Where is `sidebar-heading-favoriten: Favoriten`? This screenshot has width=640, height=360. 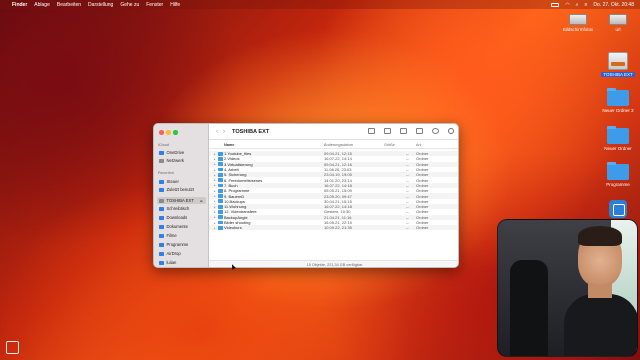 sidebar-heading-favoriten: Favoriten is located at coordinates (166, 173).